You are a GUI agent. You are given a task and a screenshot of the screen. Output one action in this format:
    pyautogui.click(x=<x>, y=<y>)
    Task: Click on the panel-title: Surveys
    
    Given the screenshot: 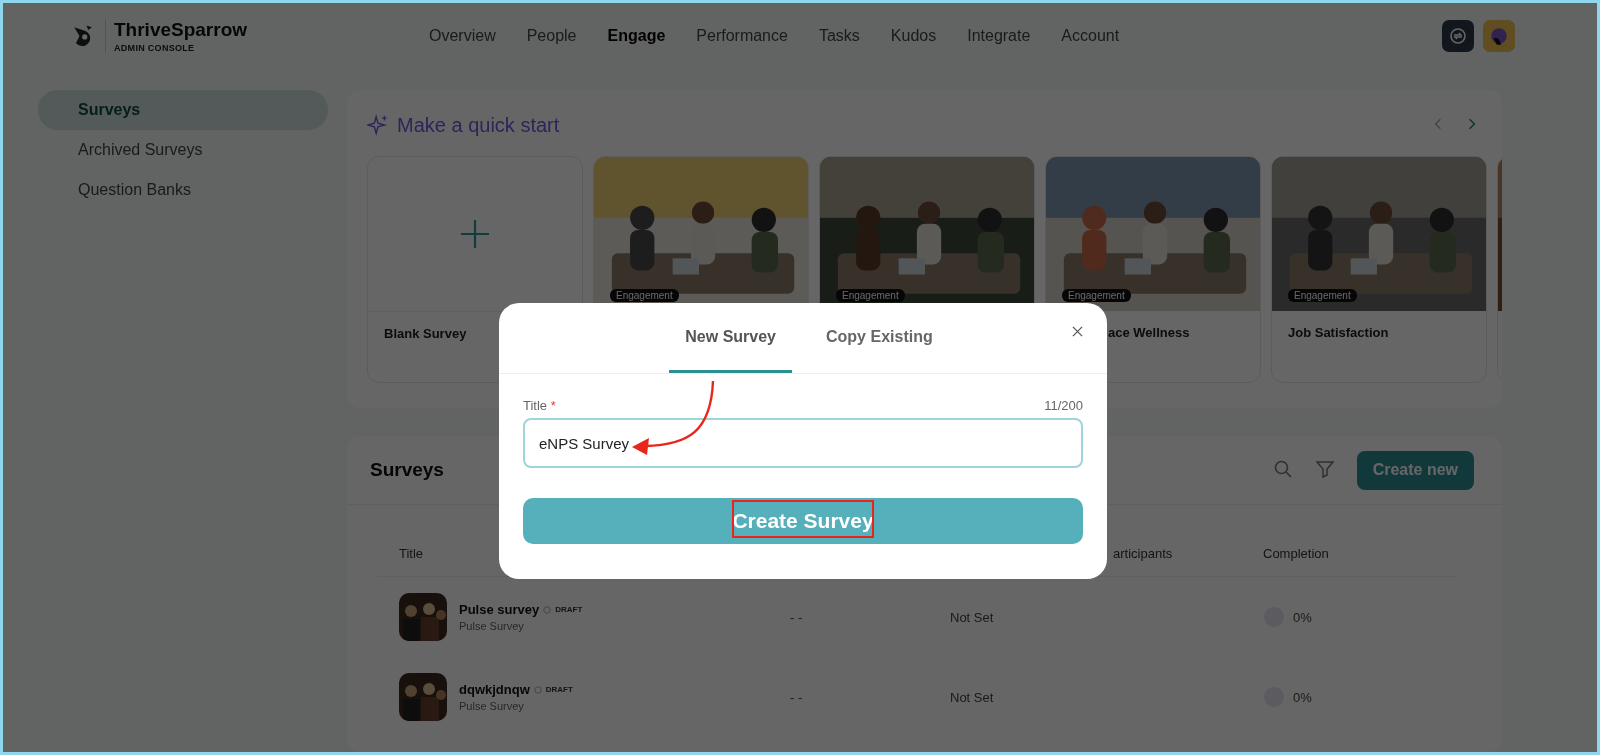 What is the action you would take?
    pyautogui.click(x=407, y=470)
    